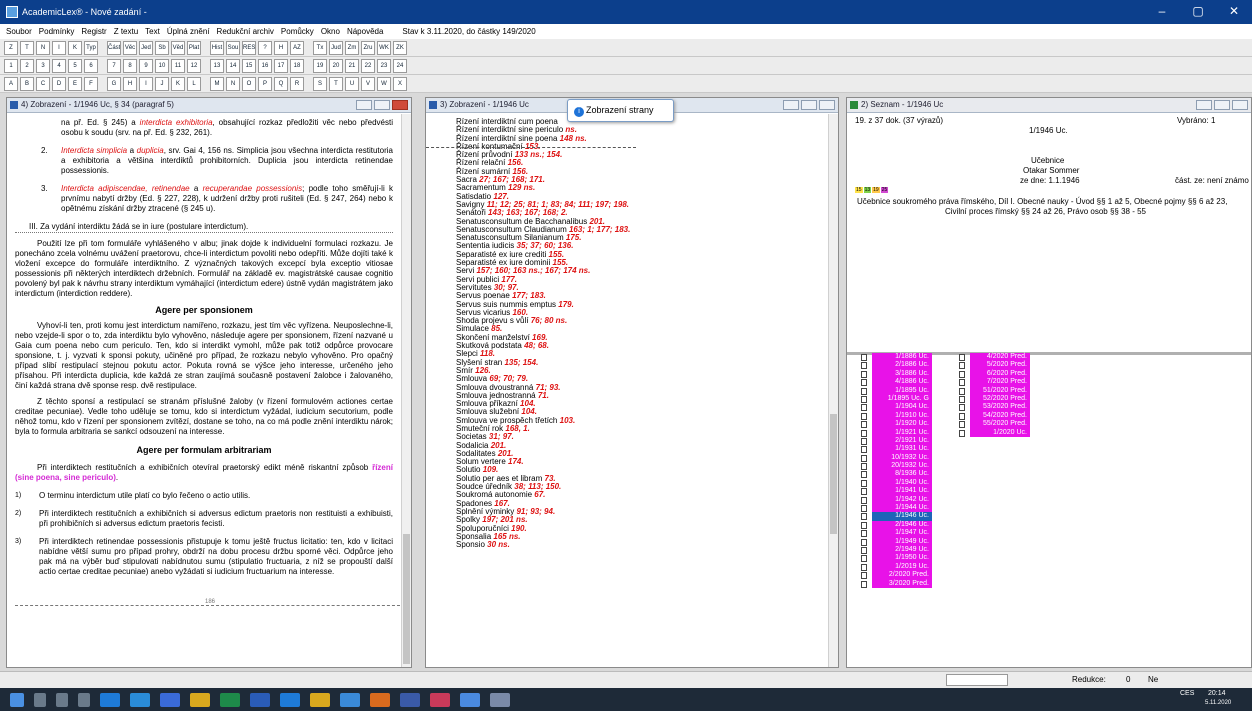 The image size is (1252, 711). I want to click on toolbar-button: J, so click(162, 83).